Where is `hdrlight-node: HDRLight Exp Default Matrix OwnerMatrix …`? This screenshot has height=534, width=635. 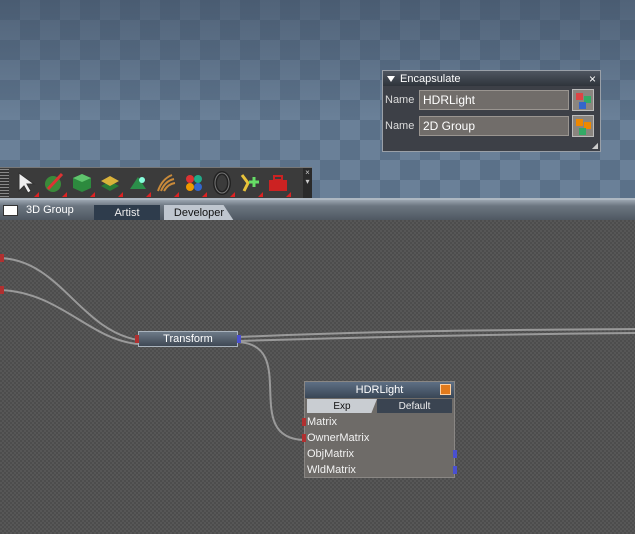 hdrlight-node: HDRLight Exp Default Matrix OwnerMatrix … is located at coordinates (379, 429).